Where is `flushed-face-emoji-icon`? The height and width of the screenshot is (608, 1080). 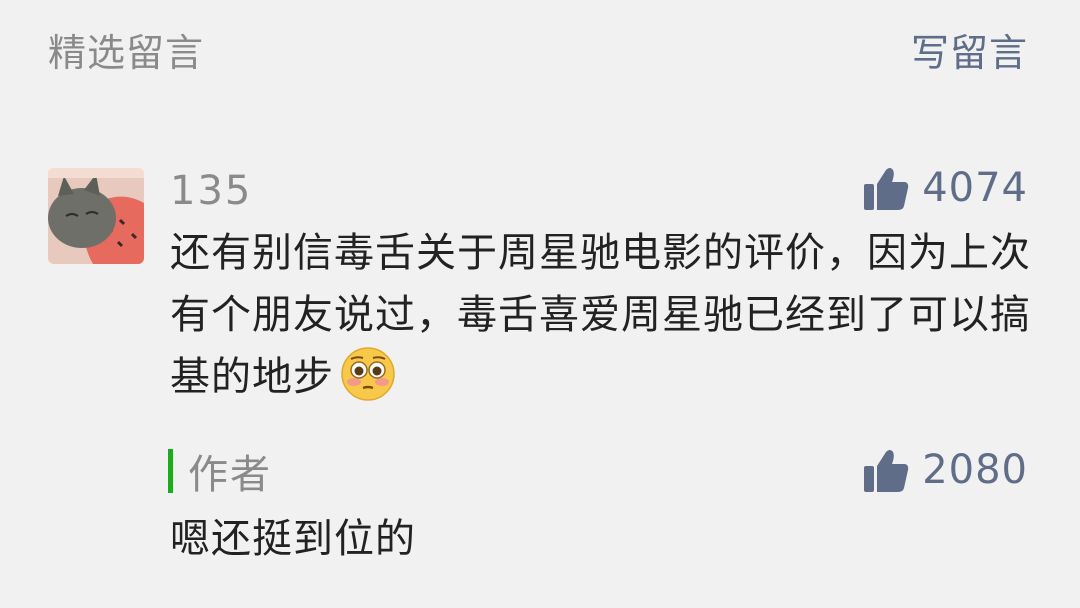 flushed-face-emoji-icon is located at coordinates (368, 374).